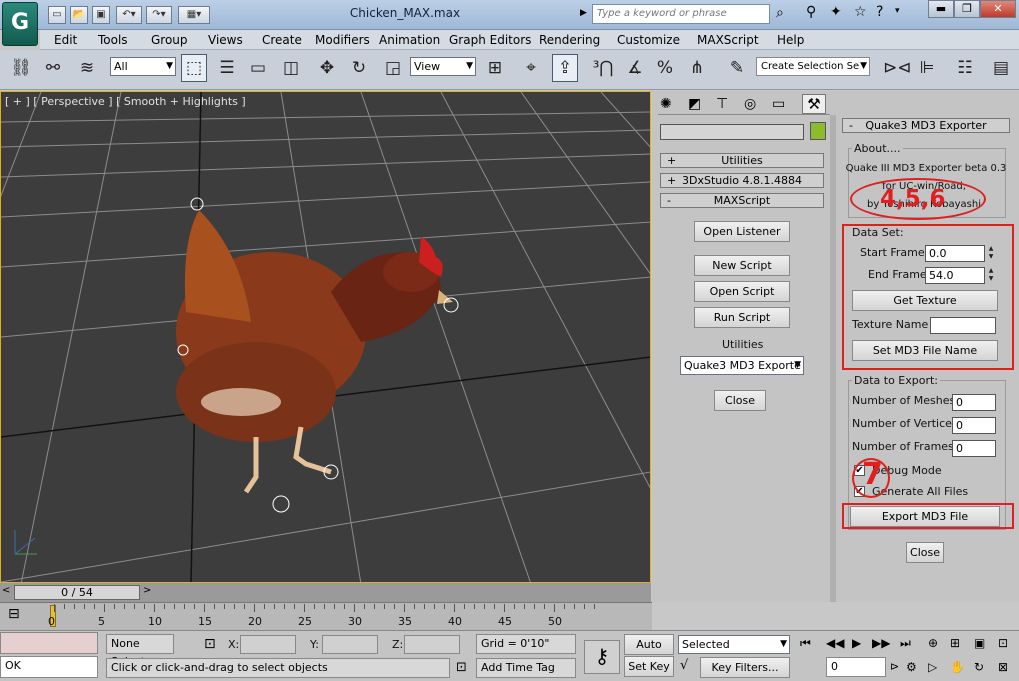 This screenshot has height=681, width=1019. Describe the element at coordinates (814, 104) in the screenshot. I see `utilities-tab-icon: ⚒` at that location.